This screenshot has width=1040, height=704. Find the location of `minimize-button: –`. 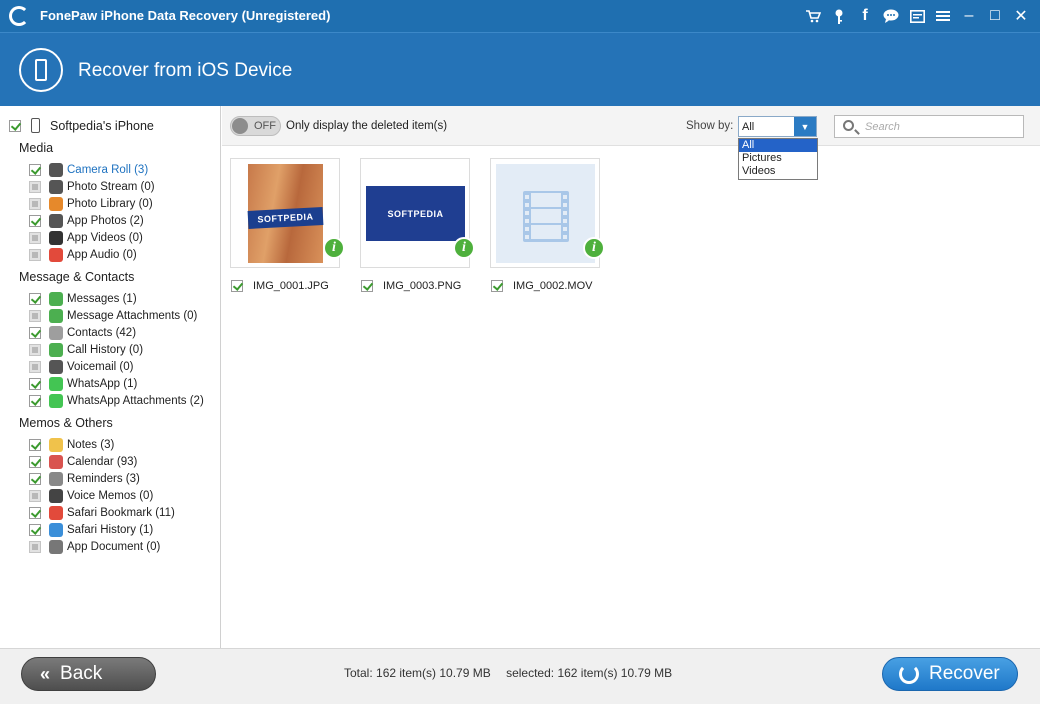

minimize-button: – is located at coordinates (969, 16).